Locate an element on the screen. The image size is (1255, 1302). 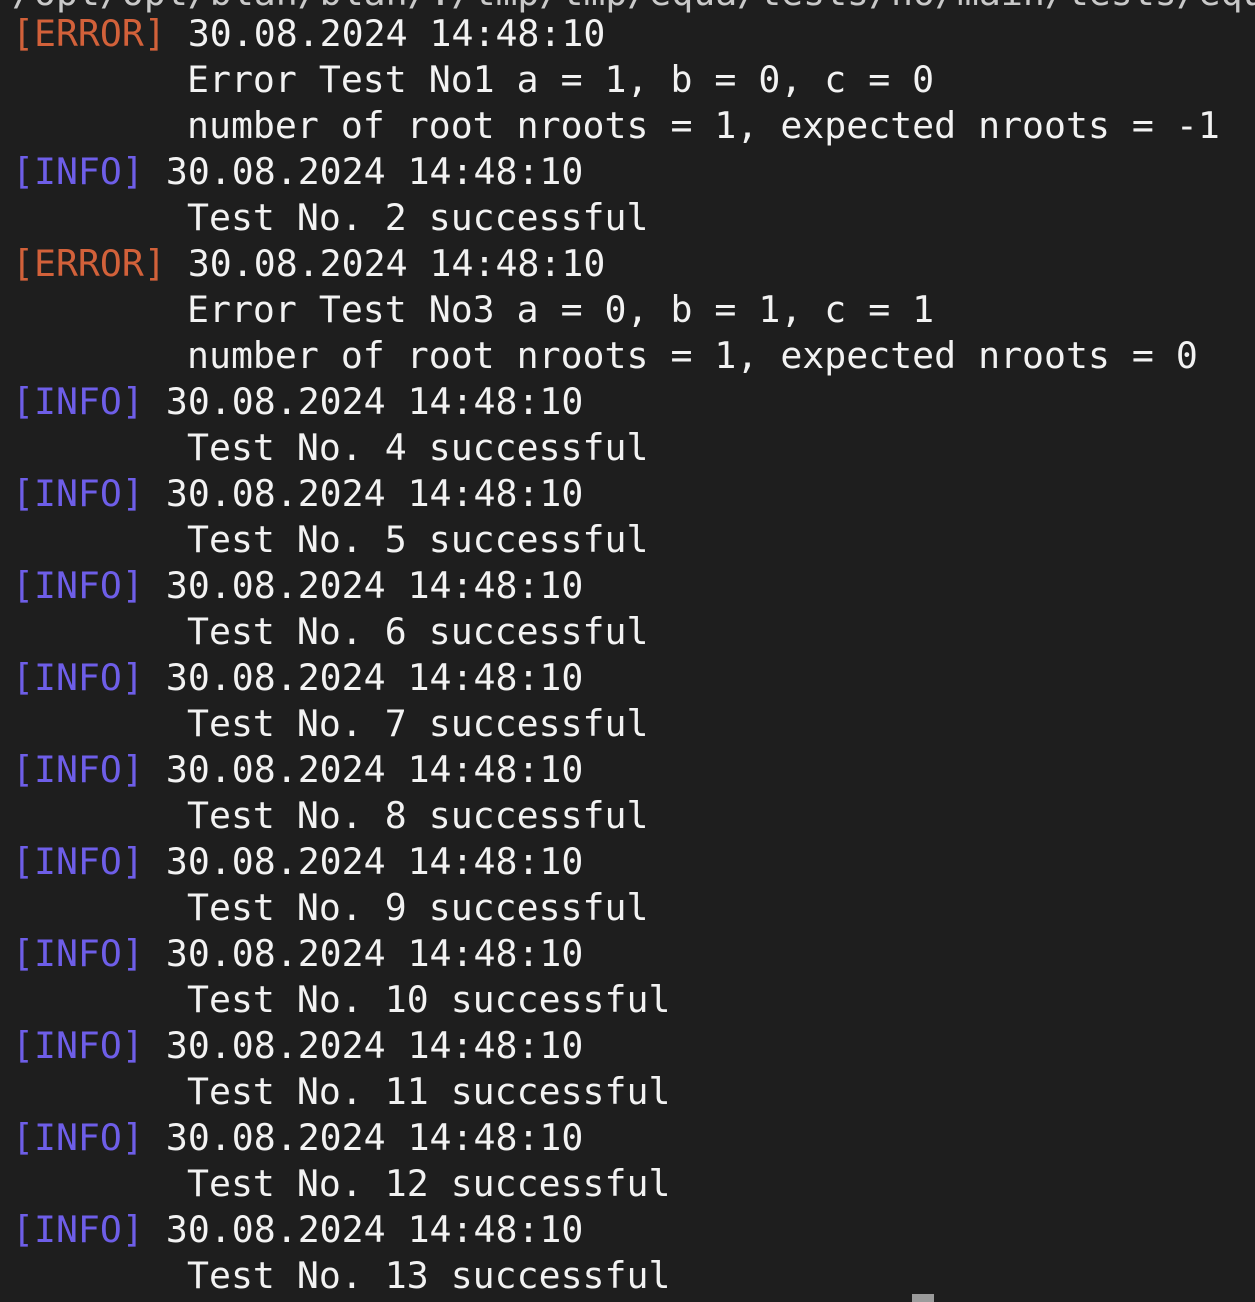
log-message: Test No. 13 successful is located at coordinates (429, 1275).